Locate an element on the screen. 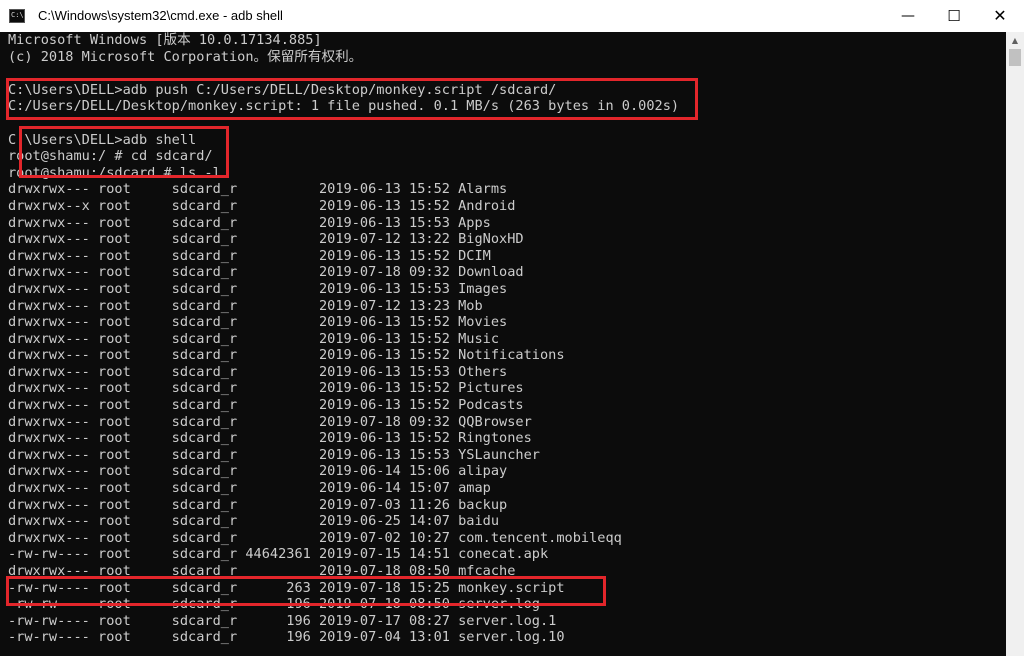  maximize-icon: ☐ is located at coordinates (954, 16).